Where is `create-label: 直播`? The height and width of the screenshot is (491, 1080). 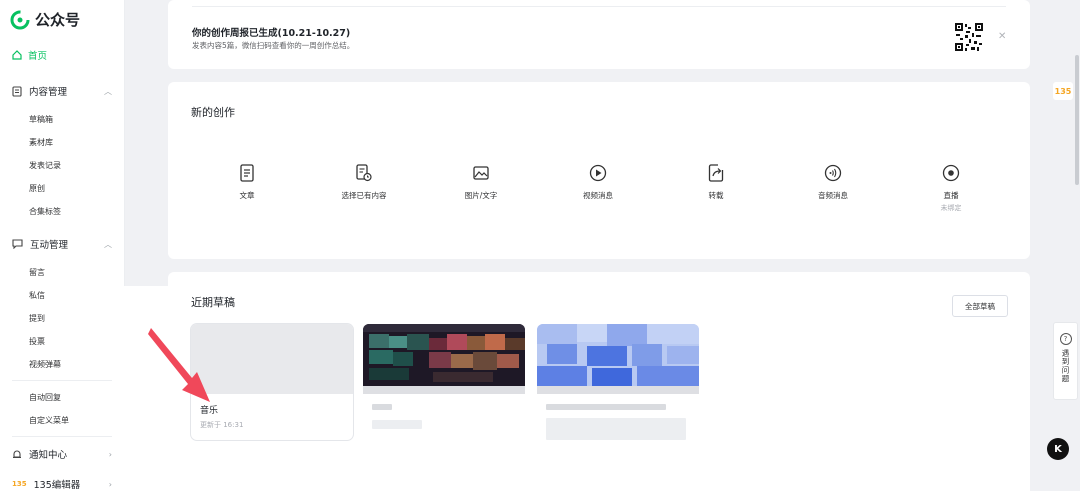 create-label: 直播 is located at coordinates (951, 195).